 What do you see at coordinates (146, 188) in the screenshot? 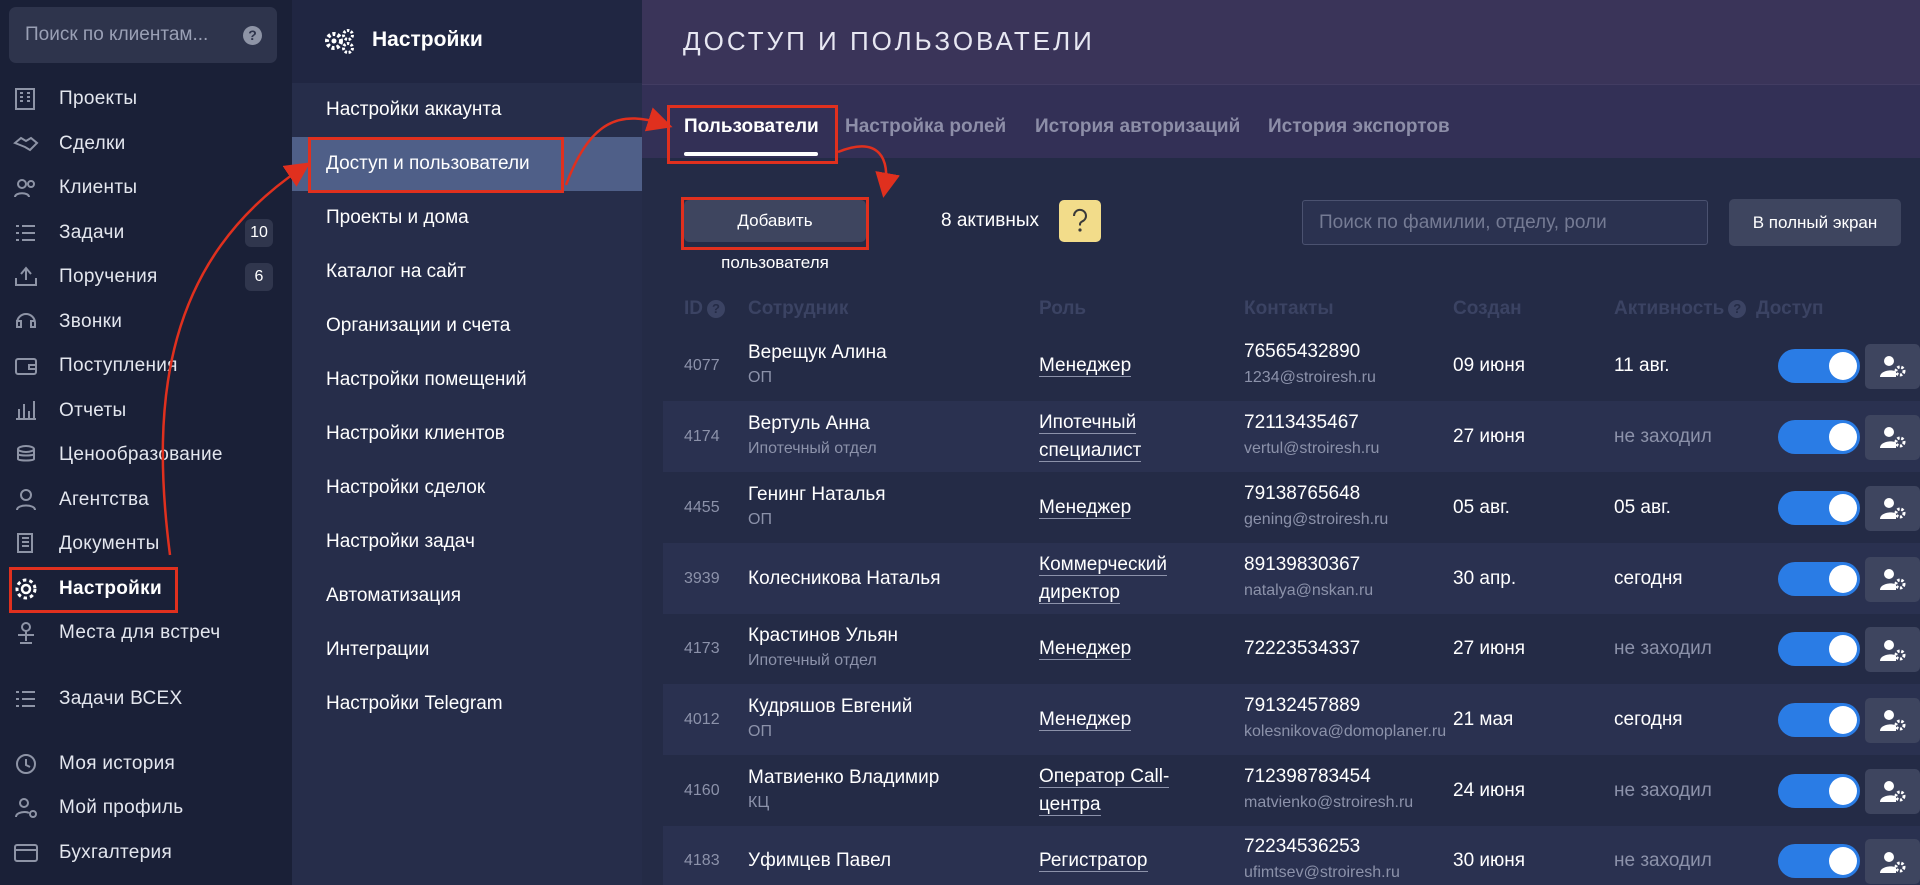
I see `sidebar-item-3: Клиенты` at bounding box center [146, 188].